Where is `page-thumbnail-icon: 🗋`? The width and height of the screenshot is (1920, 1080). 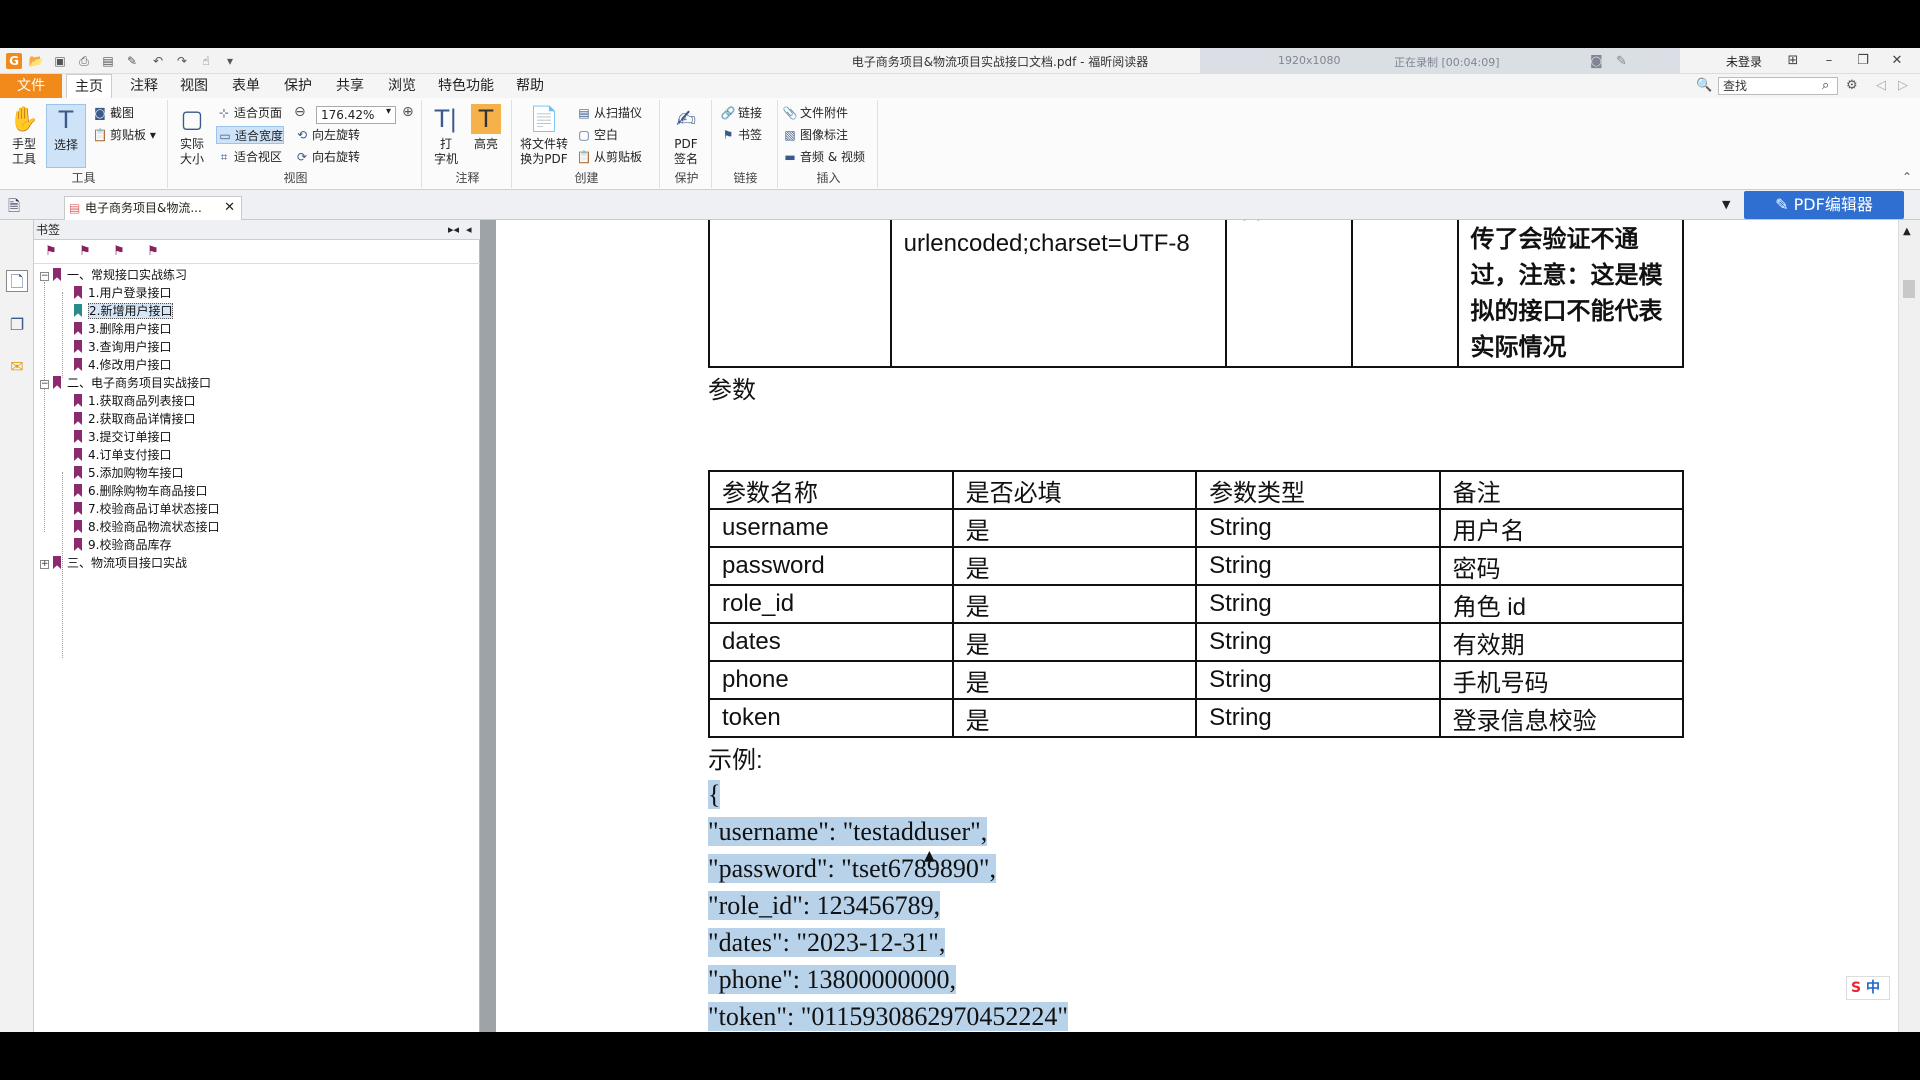 page-thumbnail-icon: 🗋 is located at coordinates (17, 281).